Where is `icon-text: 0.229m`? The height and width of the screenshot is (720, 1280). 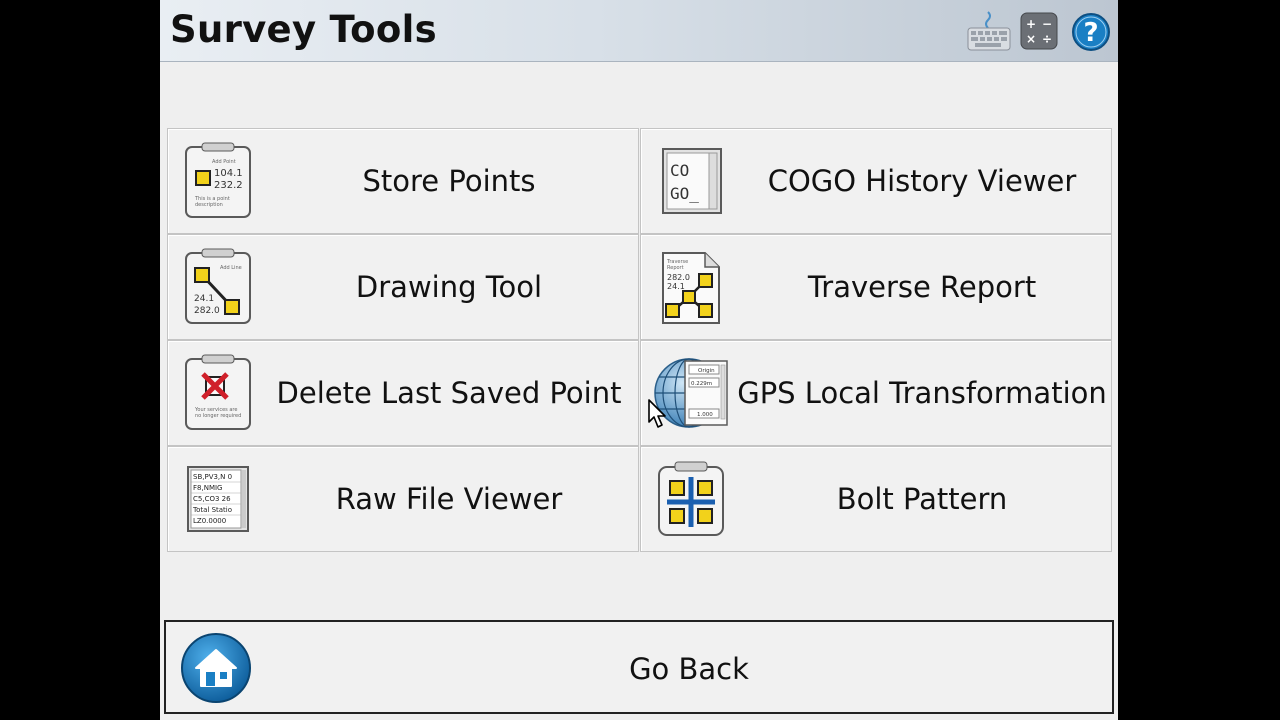 icon-text: 0.229m is located at coordinates (701, 384).